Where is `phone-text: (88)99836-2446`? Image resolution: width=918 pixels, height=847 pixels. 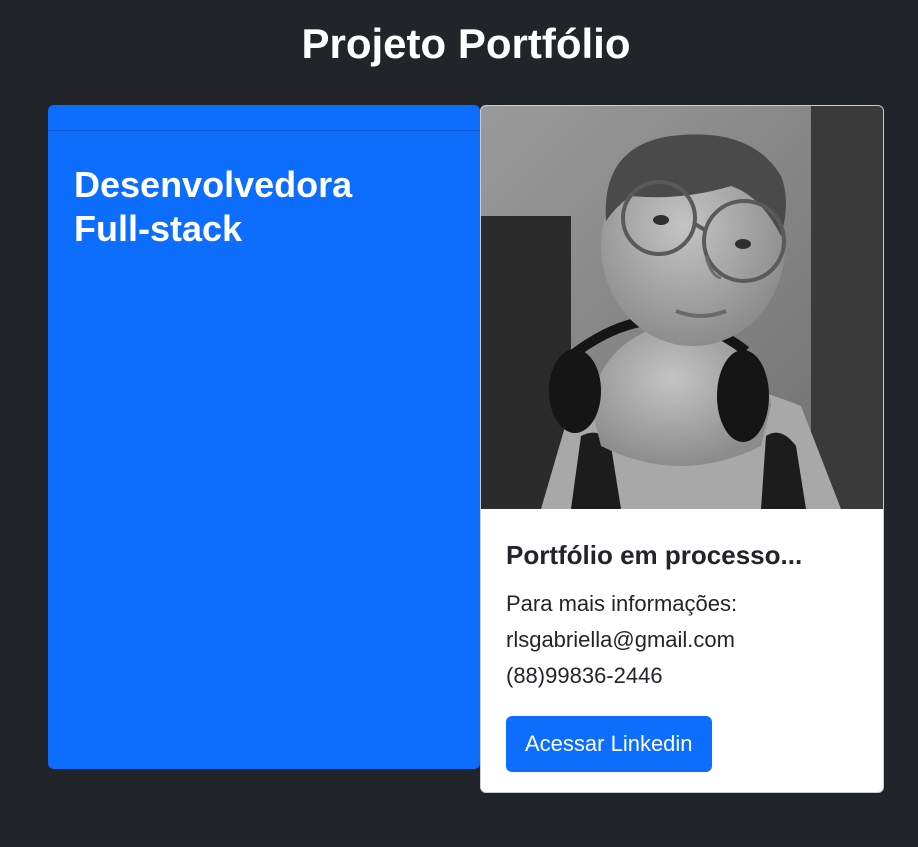
phone-text: (88)99836-2446 is located at coordinates (584, 675).